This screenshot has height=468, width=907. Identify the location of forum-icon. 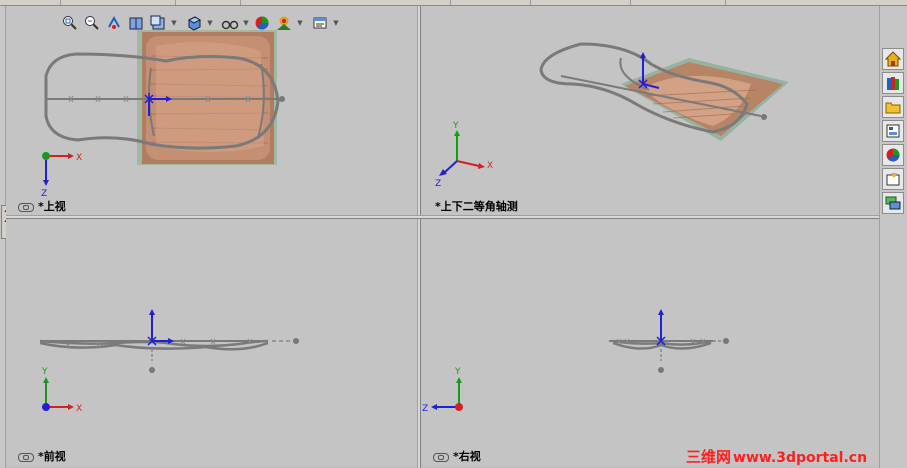
(893, 203).